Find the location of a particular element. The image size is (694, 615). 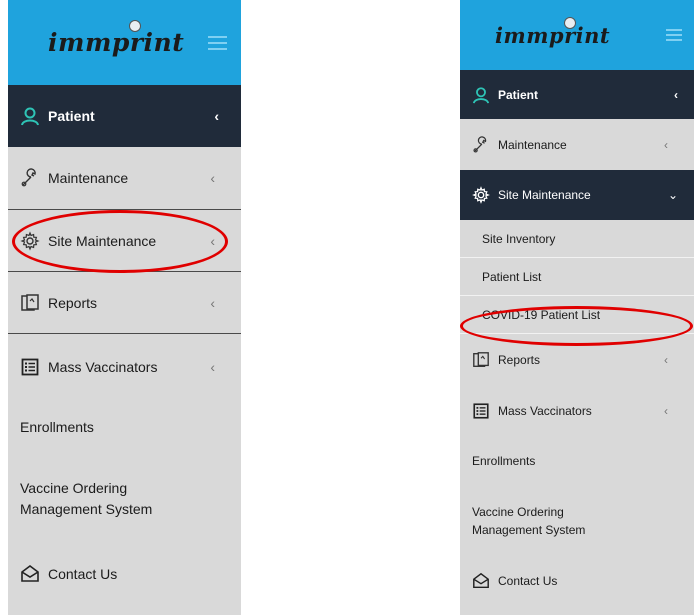

sidebar-item-label: Patient List is located at coordinates (512, 276).